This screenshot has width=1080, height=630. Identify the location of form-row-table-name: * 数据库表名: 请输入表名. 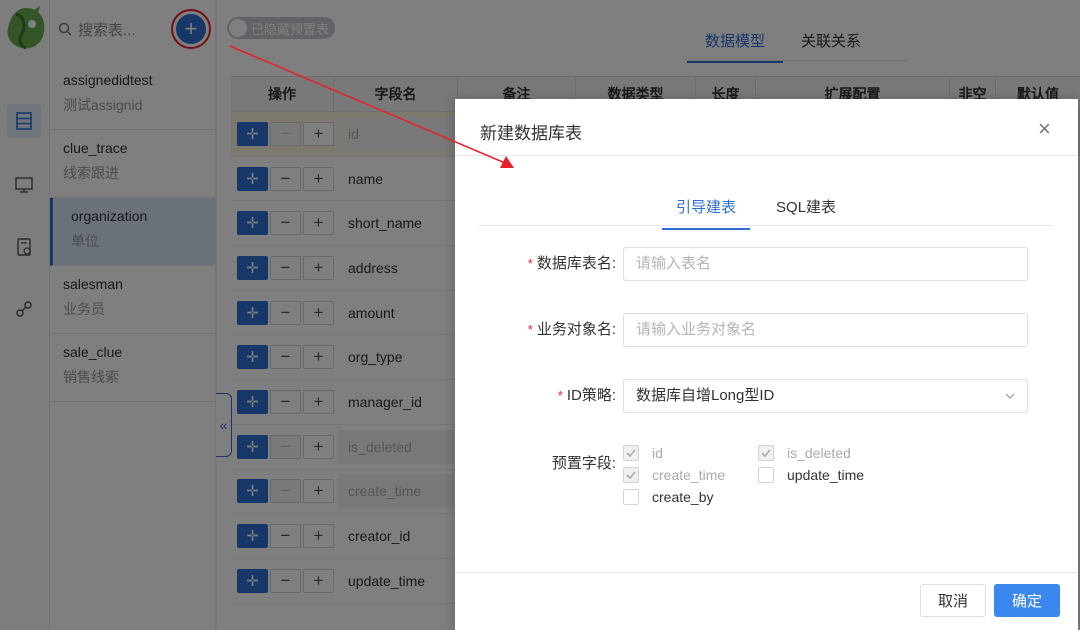
(766, 264).